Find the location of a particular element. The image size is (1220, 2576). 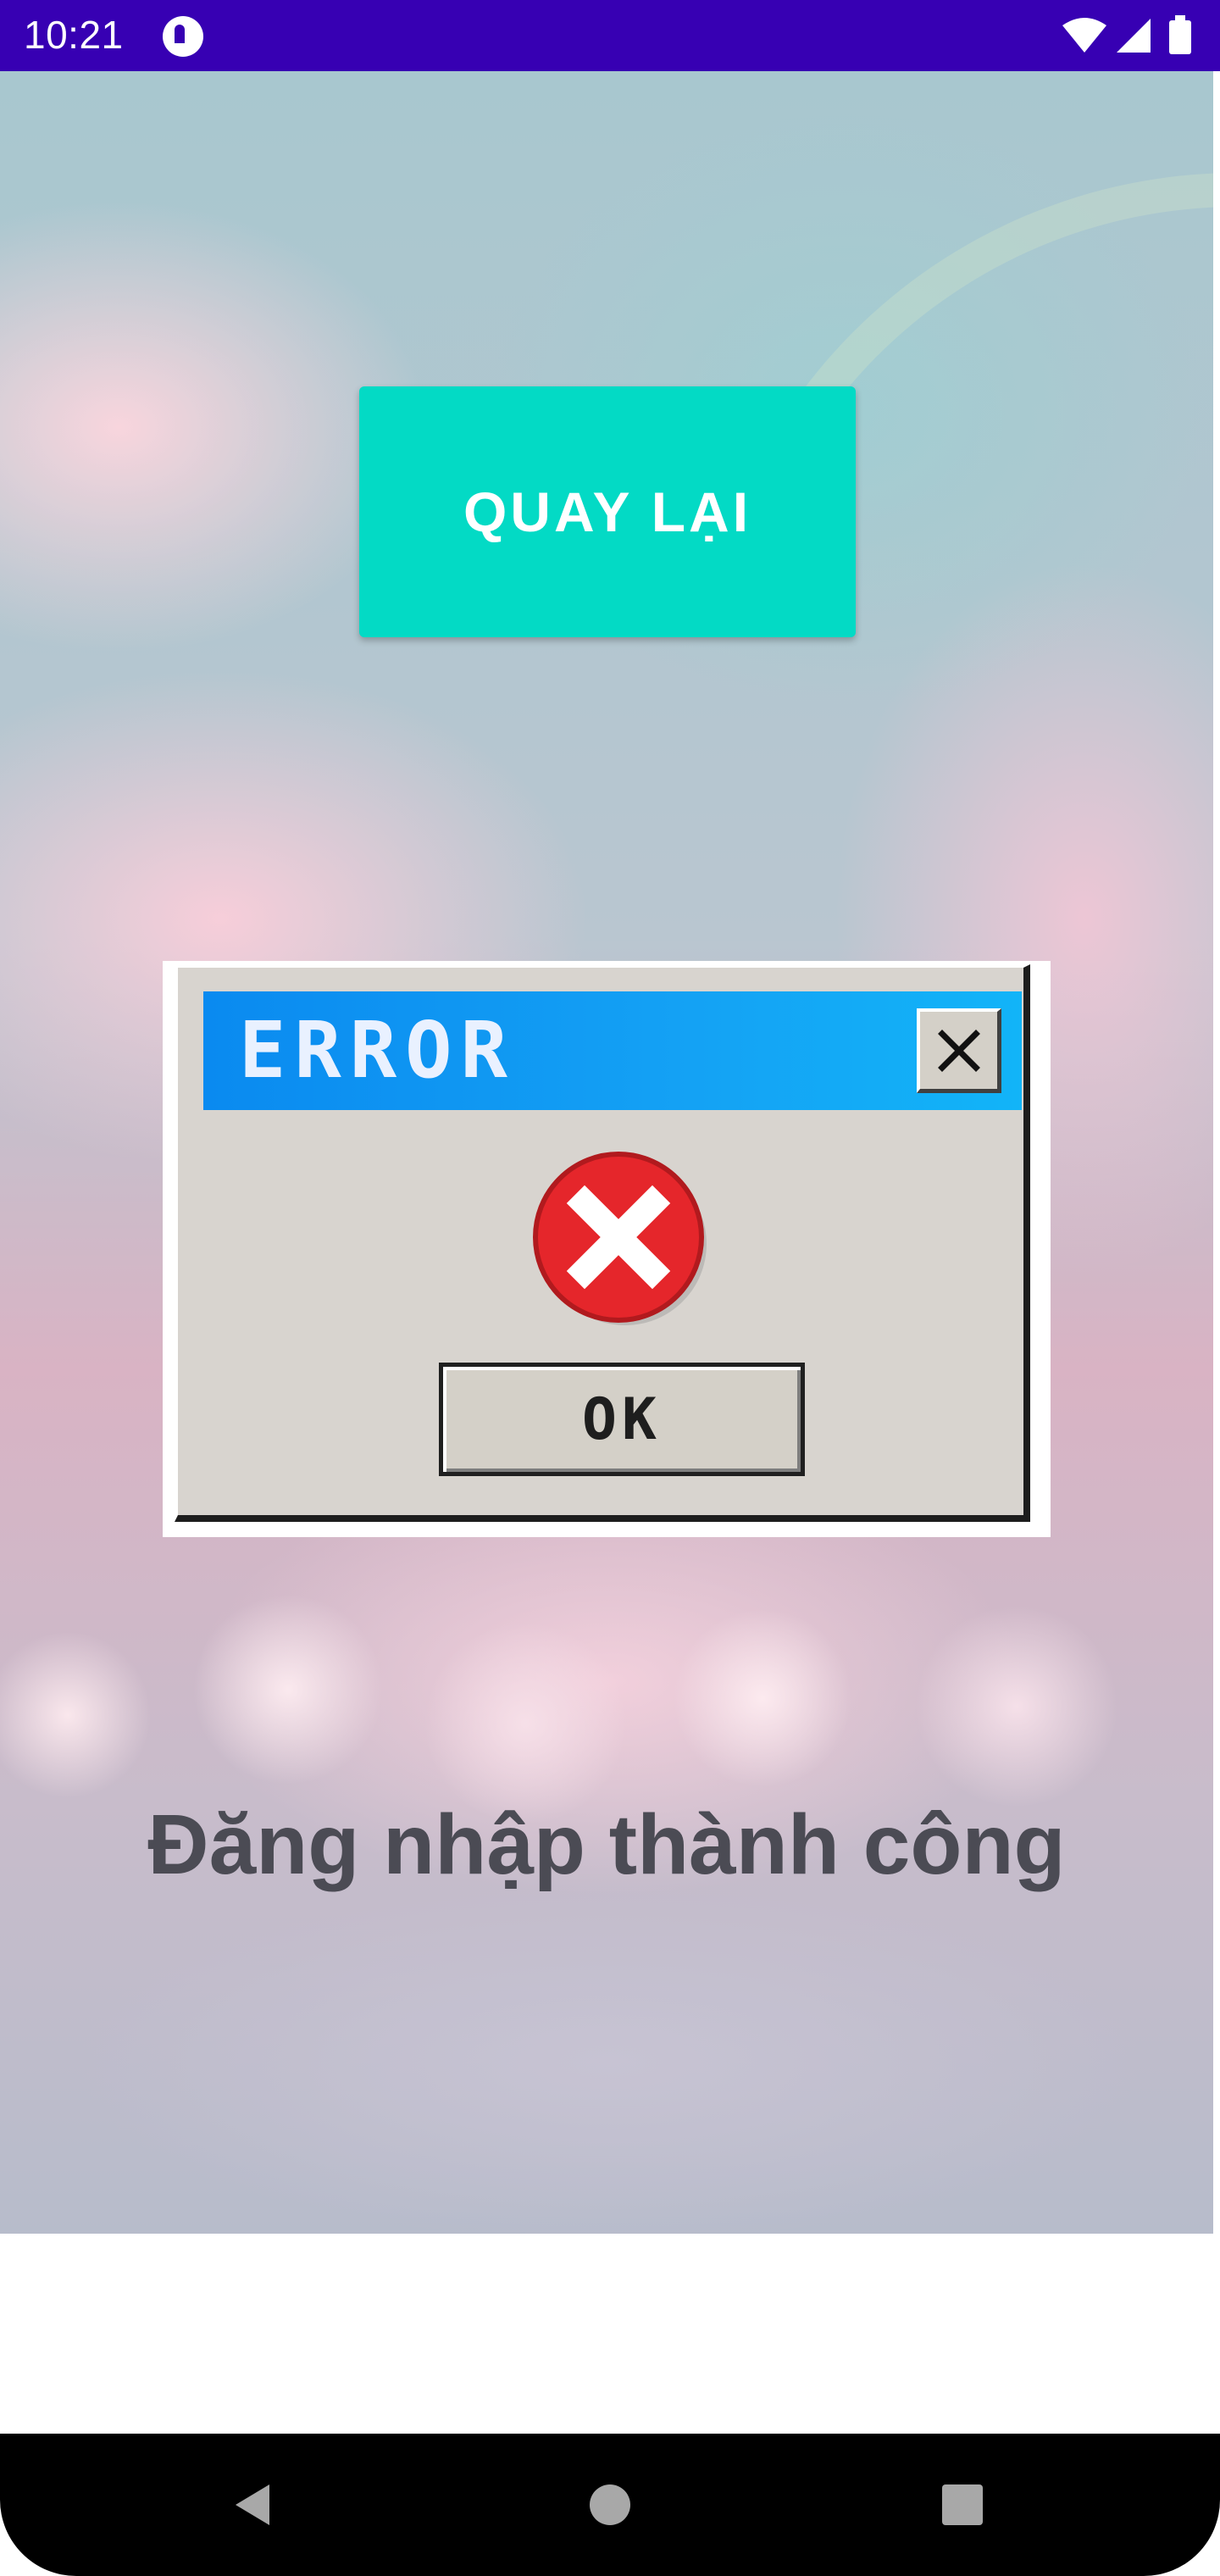

battery-icon is located at coordinates (1180, 34).